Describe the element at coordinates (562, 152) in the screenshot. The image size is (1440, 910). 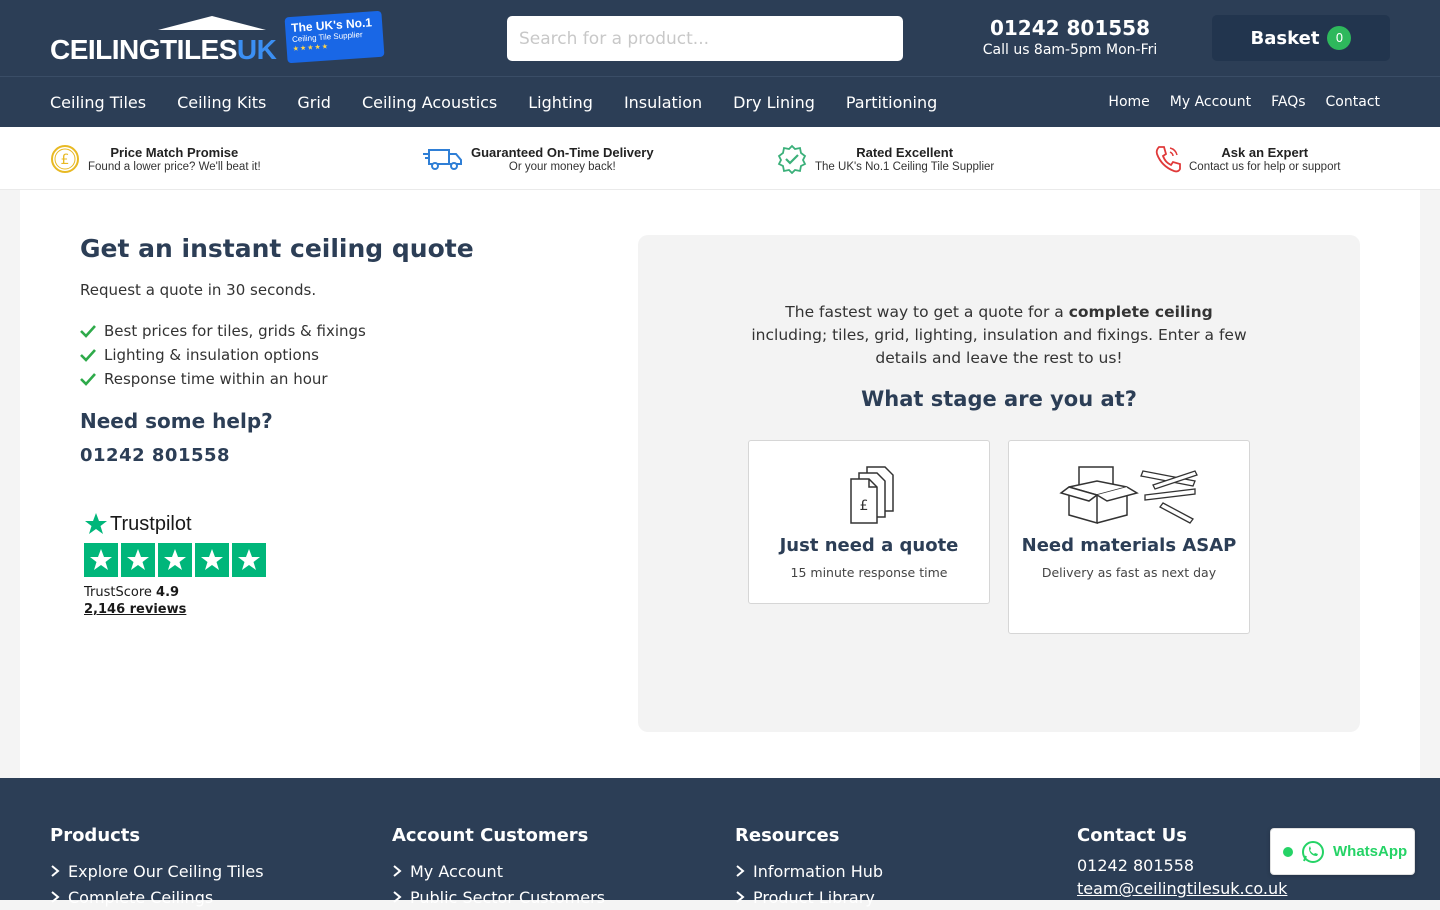
I see `usp-title: Guaranteed On-Time Delivery` at that location.